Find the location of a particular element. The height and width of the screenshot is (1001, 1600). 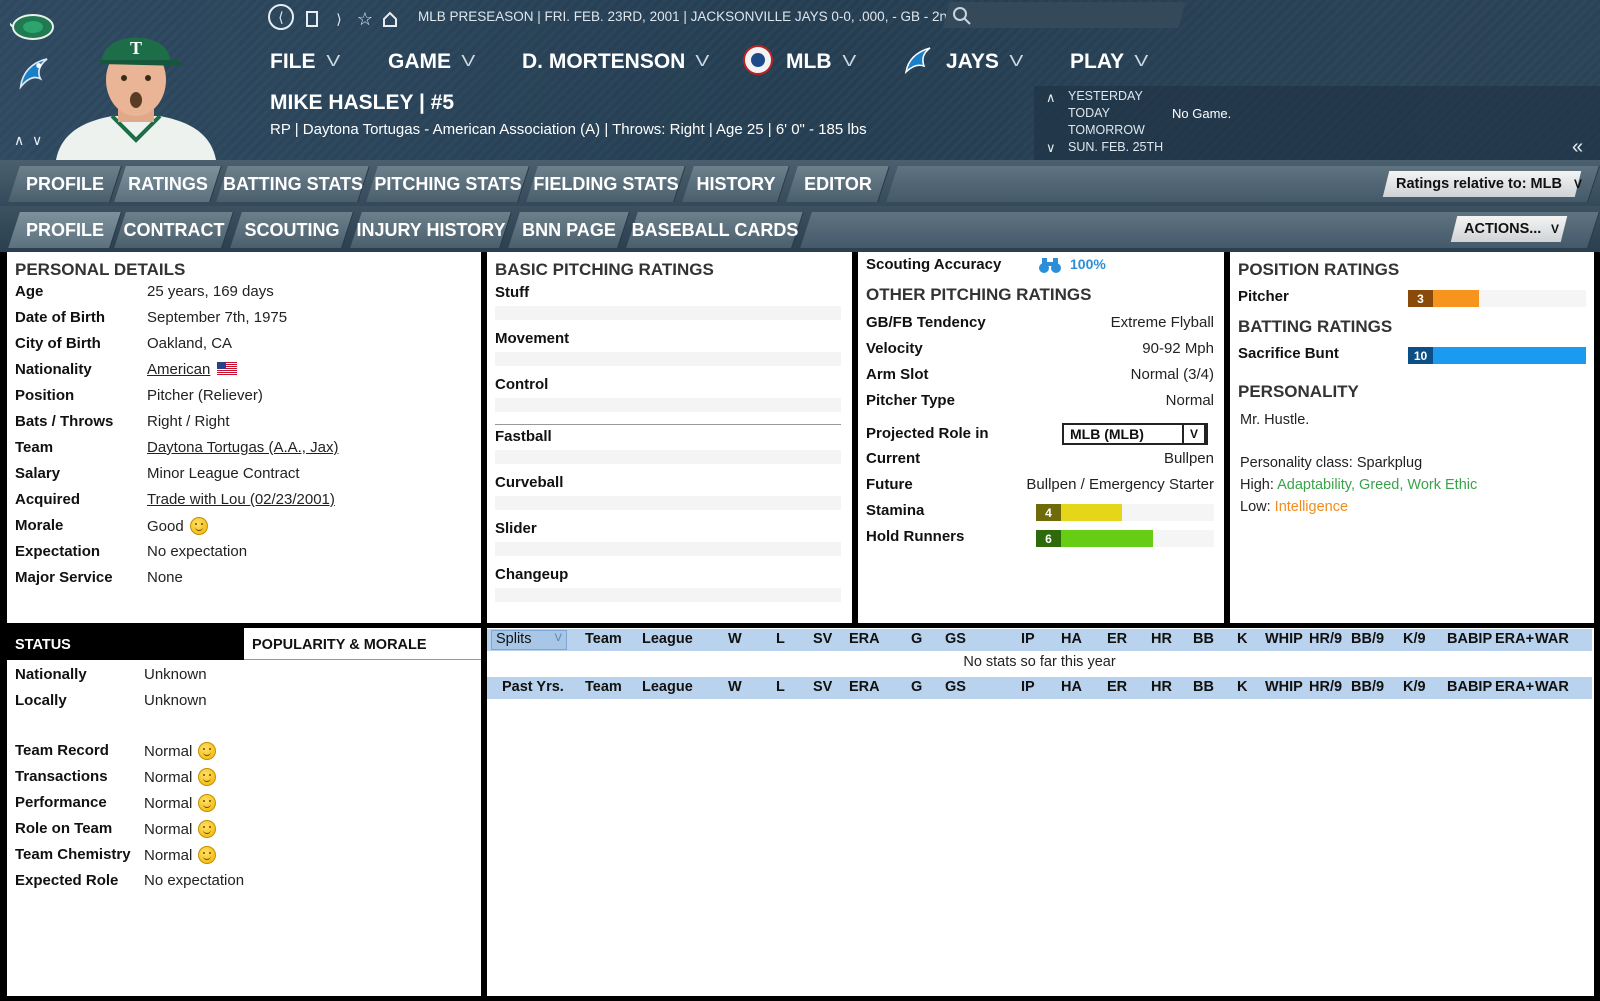

subtab-scouting: SCOUTING is located at coordinates (292, 230).